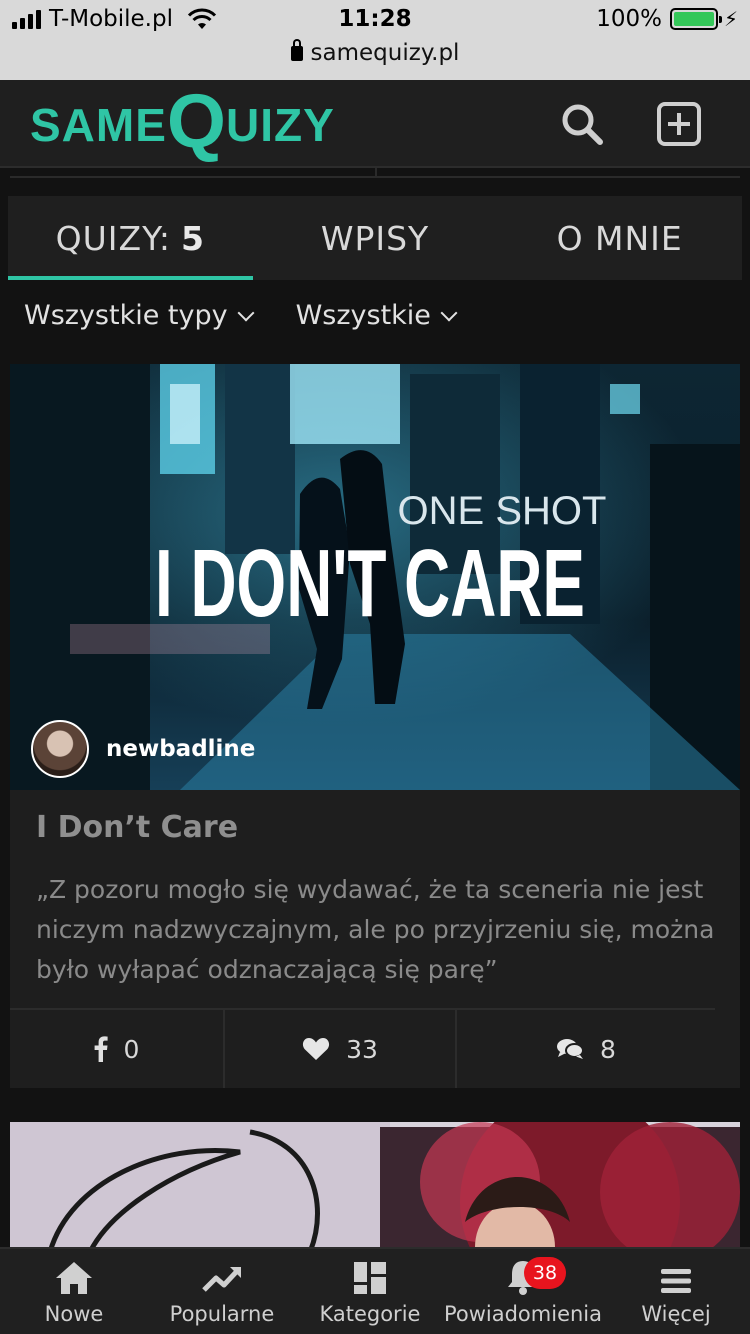 The width and height of the screenshot is (750, 1334). What do you see at coordinates (523, 1291) in the screenshot?
I see `nav-powiadomienia: Powiadomienia 38` at bounding box center [523, 1291].